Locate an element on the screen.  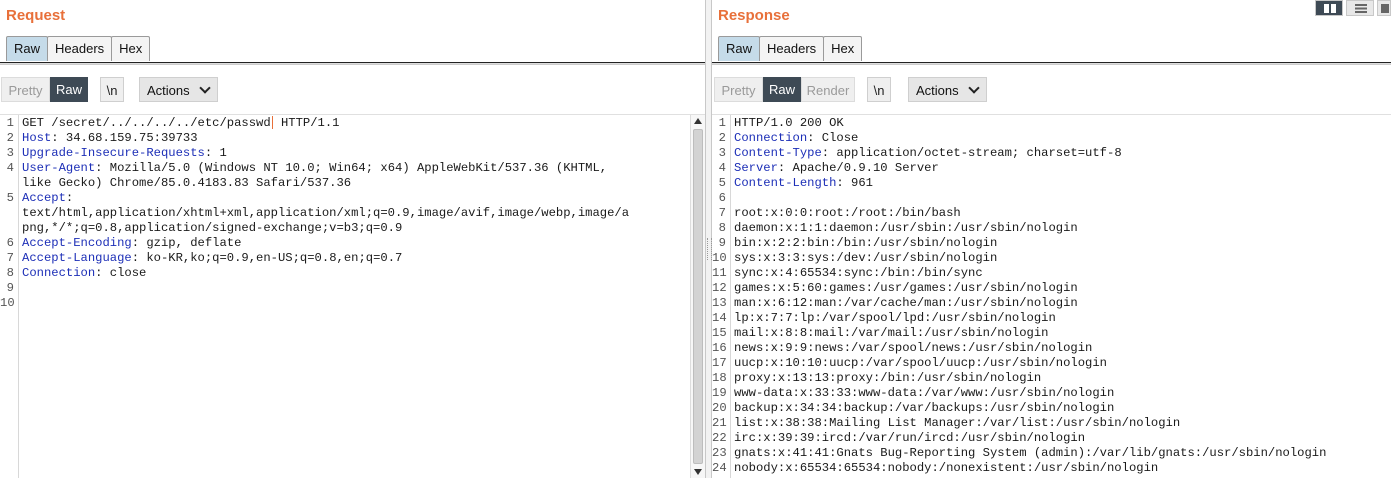
response-tabs: Raw Headers Hex is located at coordinates (790, 49).